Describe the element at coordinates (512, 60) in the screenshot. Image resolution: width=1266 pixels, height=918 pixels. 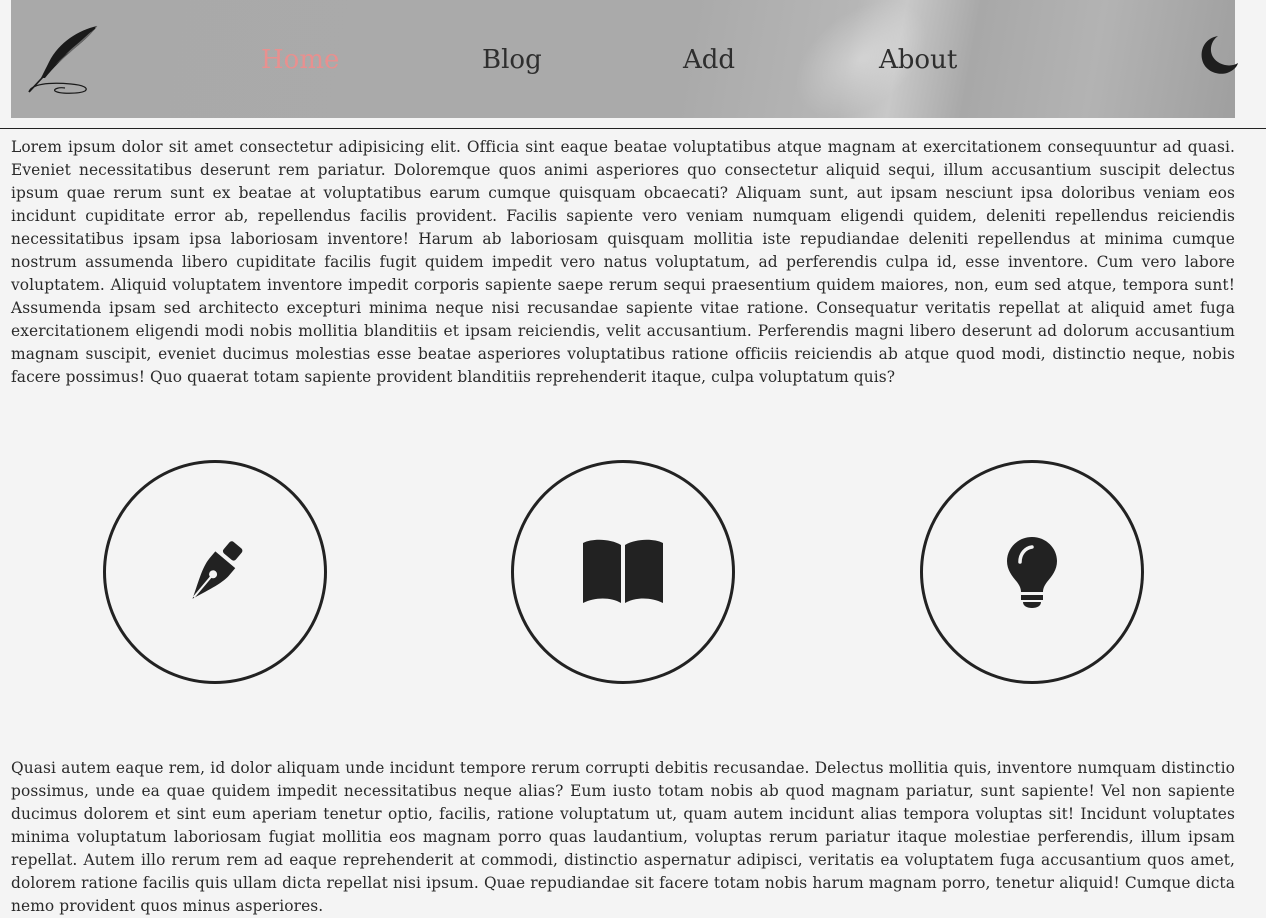
I see `nav-link-blog: Blog` at that location.